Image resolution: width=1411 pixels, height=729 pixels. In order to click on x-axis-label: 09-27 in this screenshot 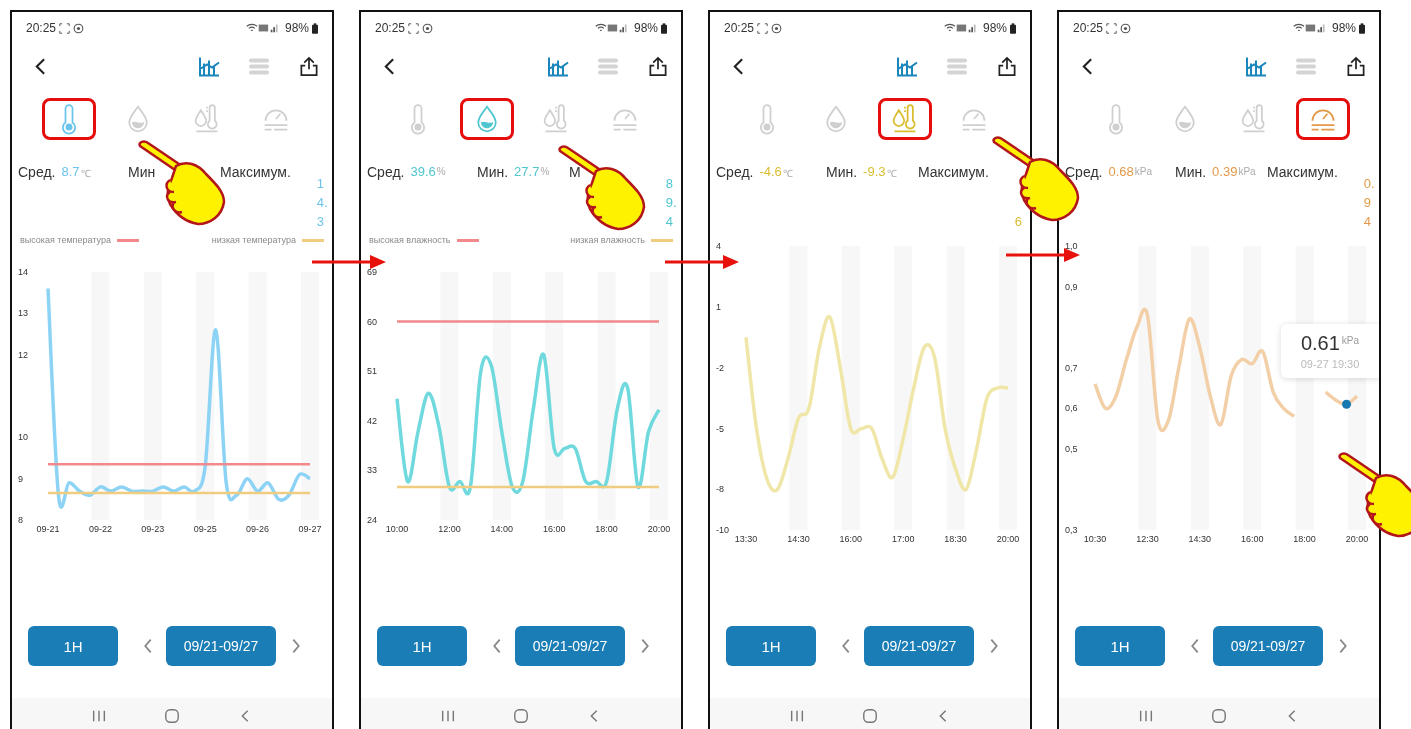, I will do `click(310, 529)`.